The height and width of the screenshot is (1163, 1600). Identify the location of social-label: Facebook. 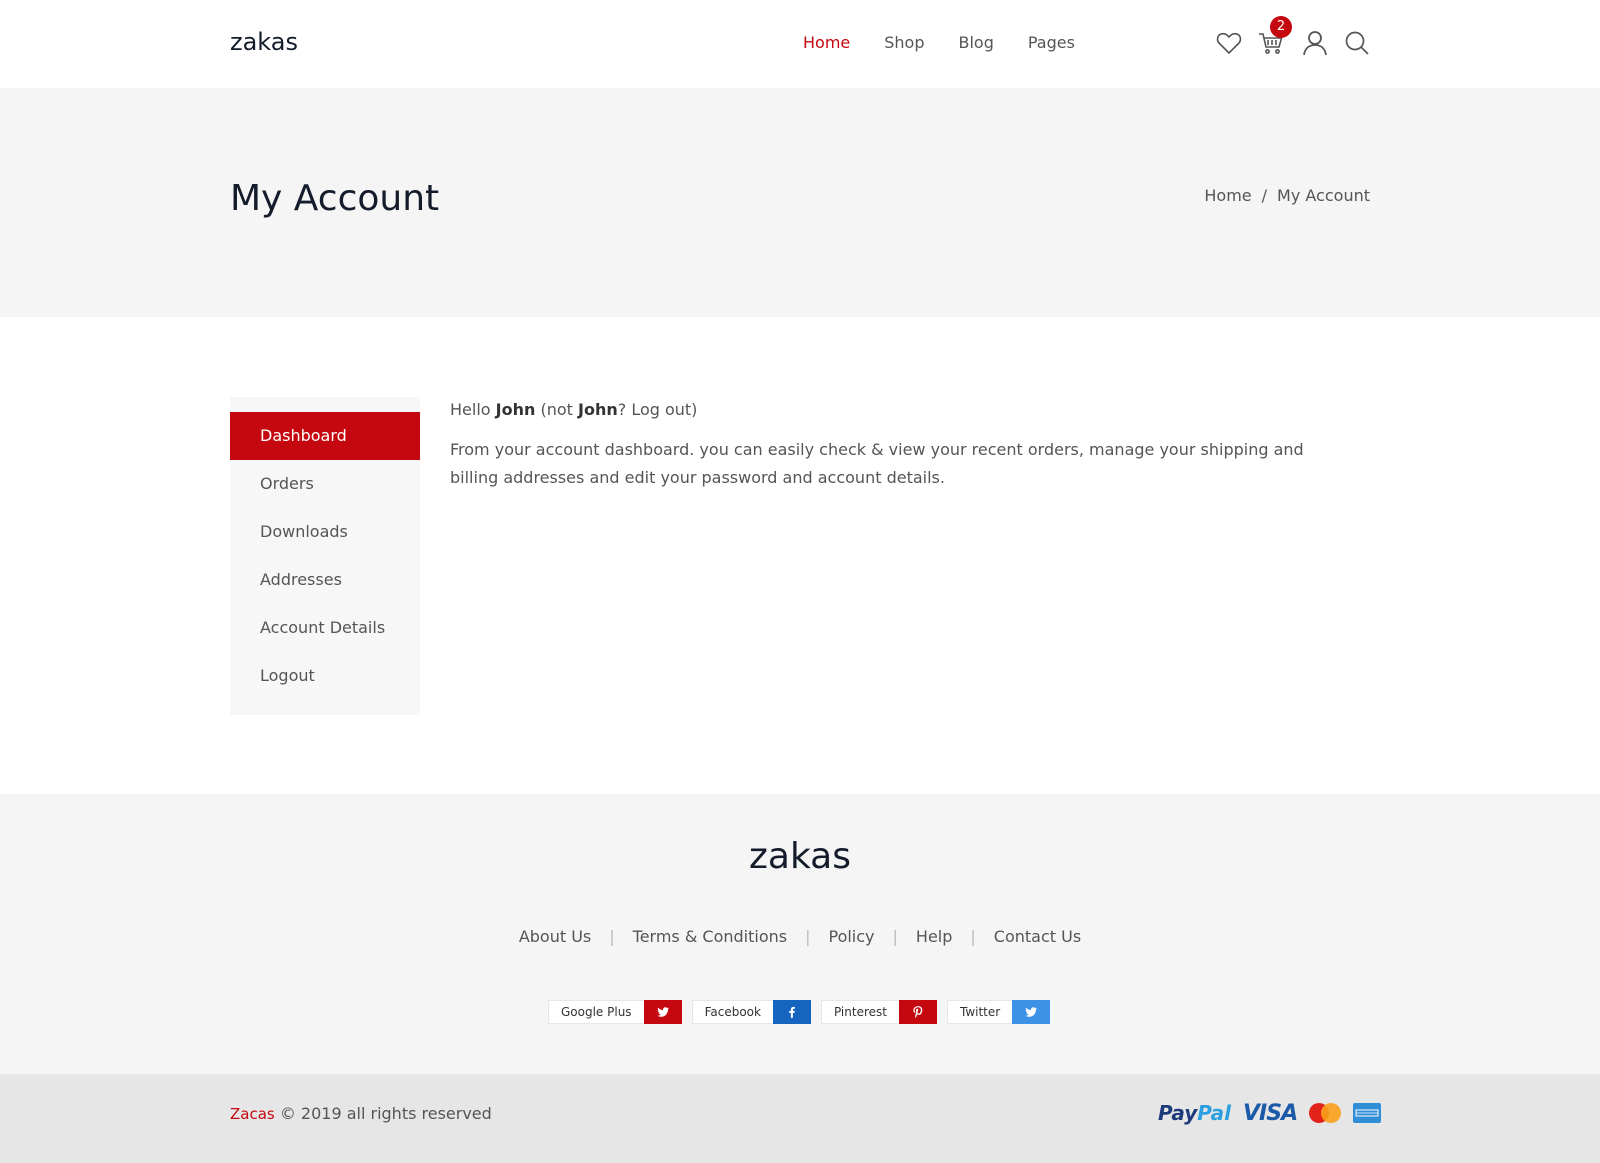
(732, 1012).